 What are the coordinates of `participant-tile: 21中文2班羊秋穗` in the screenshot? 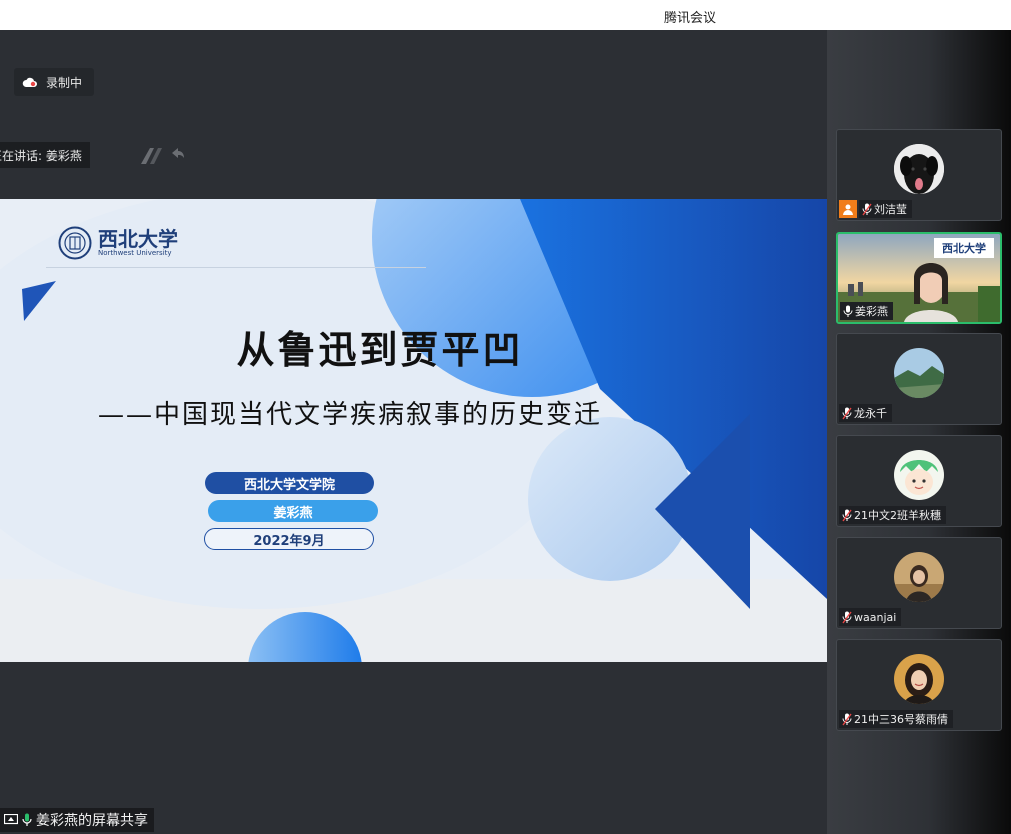 It's located at (919, 481).